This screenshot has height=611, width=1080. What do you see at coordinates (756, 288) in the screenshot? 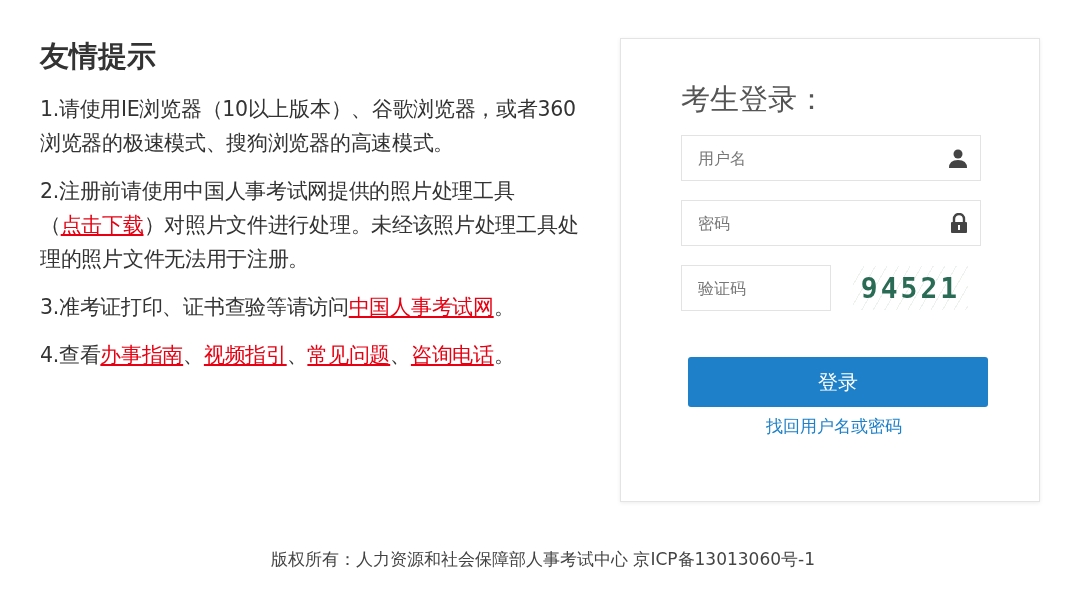
I see `captcha-field: 验证码` at bounding box center [756, 288].